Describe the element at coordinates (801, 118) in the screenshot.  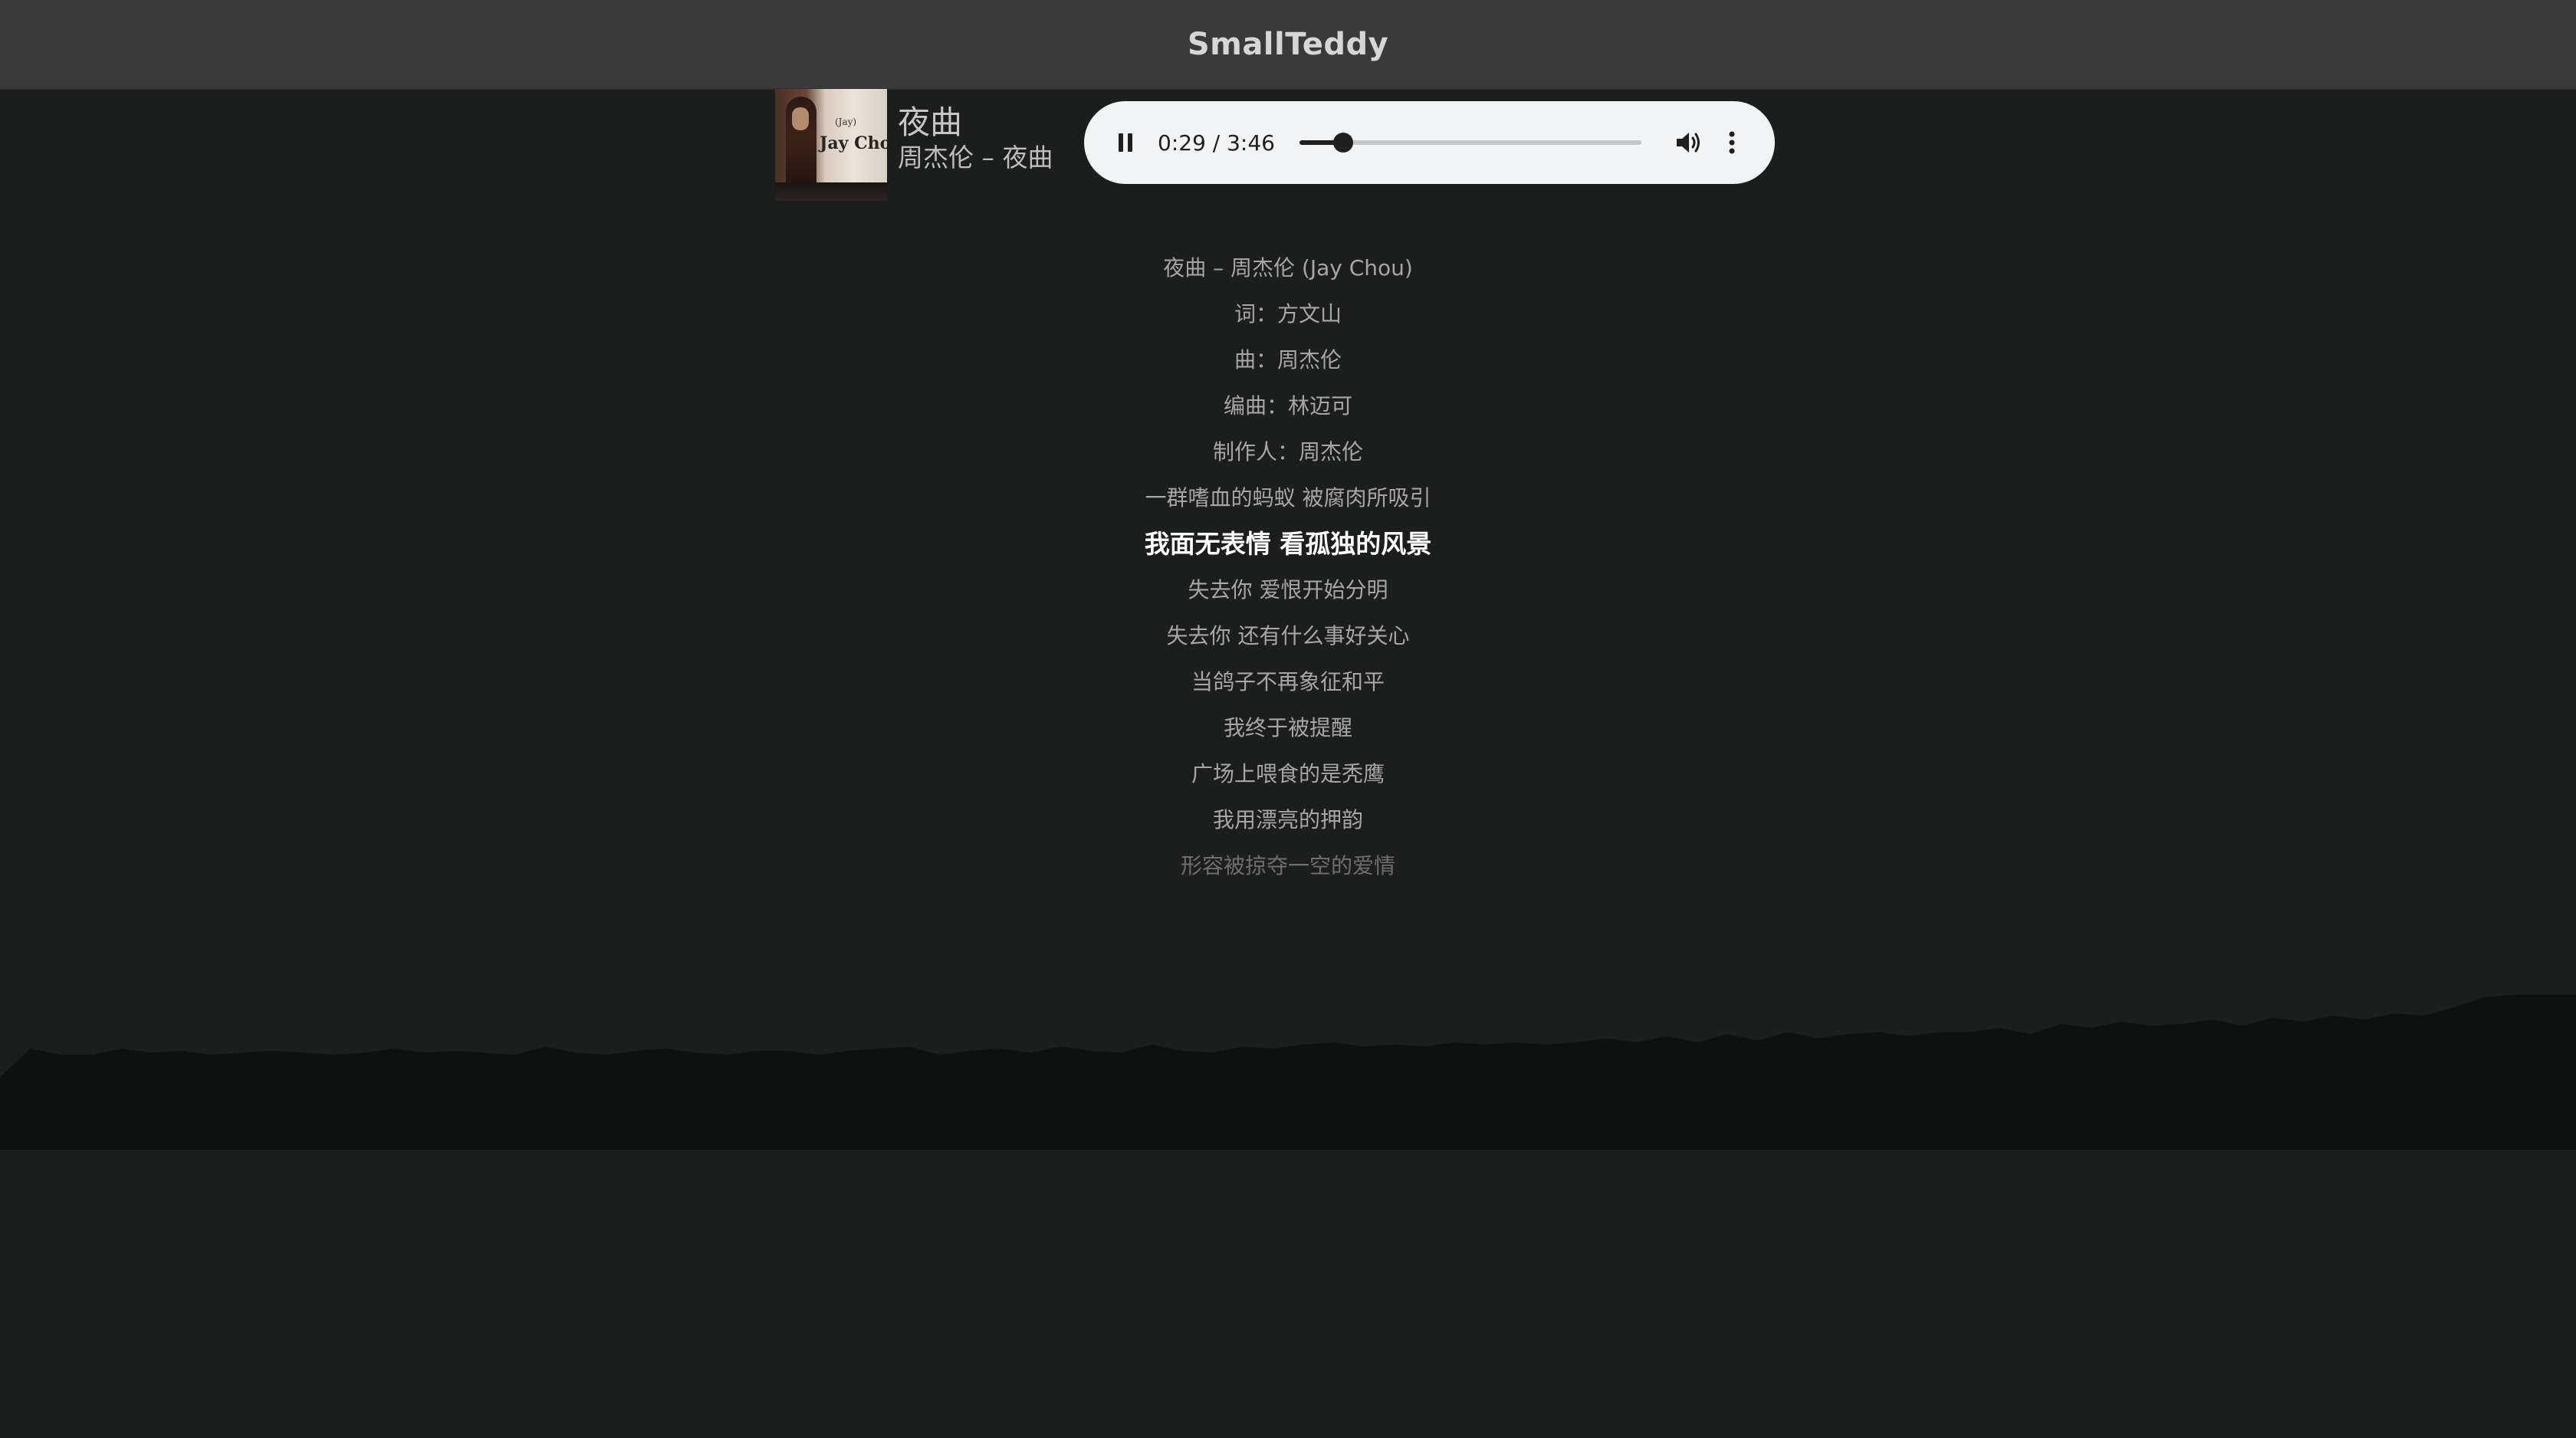
I see `cover-face` at that location.